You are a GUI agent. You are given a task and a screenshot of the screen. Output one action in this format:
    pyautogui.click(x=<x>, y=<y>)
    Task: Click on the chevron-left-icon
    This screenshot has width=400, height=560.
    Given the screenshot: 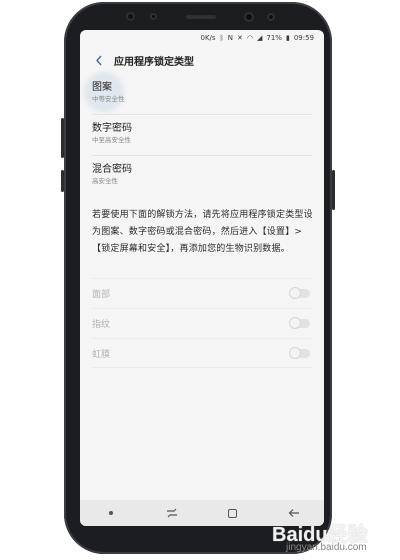 What is the action you would take?
    pyautogui.click(x=99, y=60)
    